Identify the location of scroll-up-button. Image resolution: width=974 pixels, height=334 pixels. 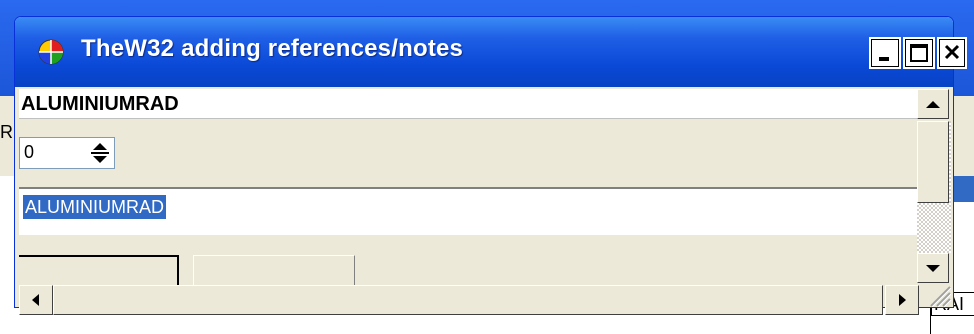
(933, 104).